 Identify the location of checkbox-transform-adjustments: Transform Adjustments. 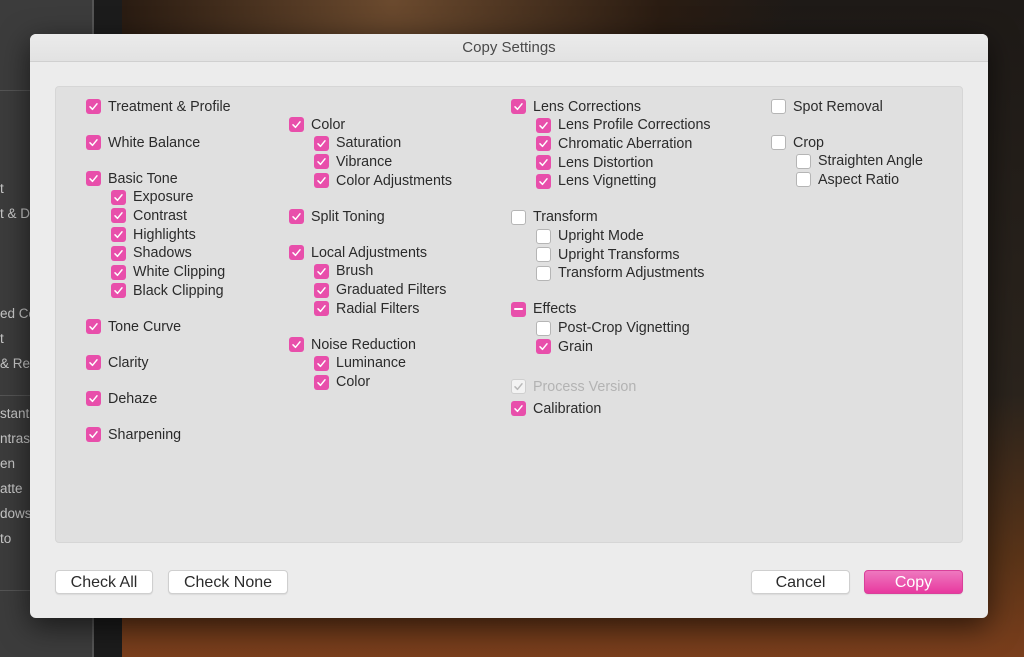
(620, 273).